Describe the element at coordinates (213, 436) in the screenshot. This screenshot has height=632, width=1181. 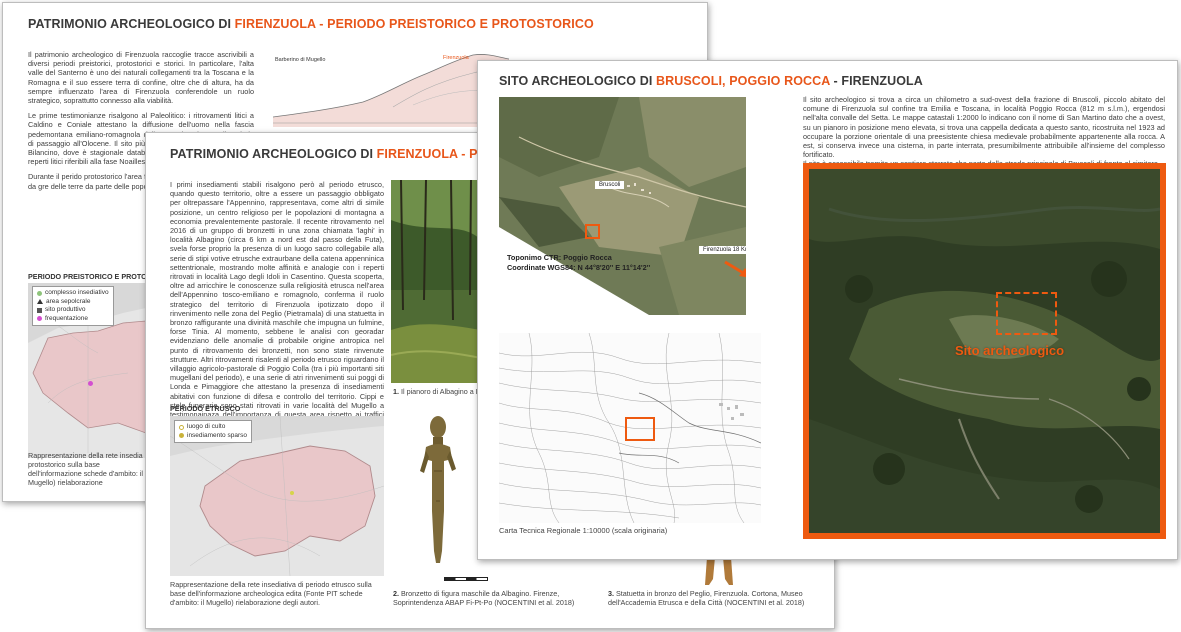
I see `legend-item: insediamento sparso` at that location.